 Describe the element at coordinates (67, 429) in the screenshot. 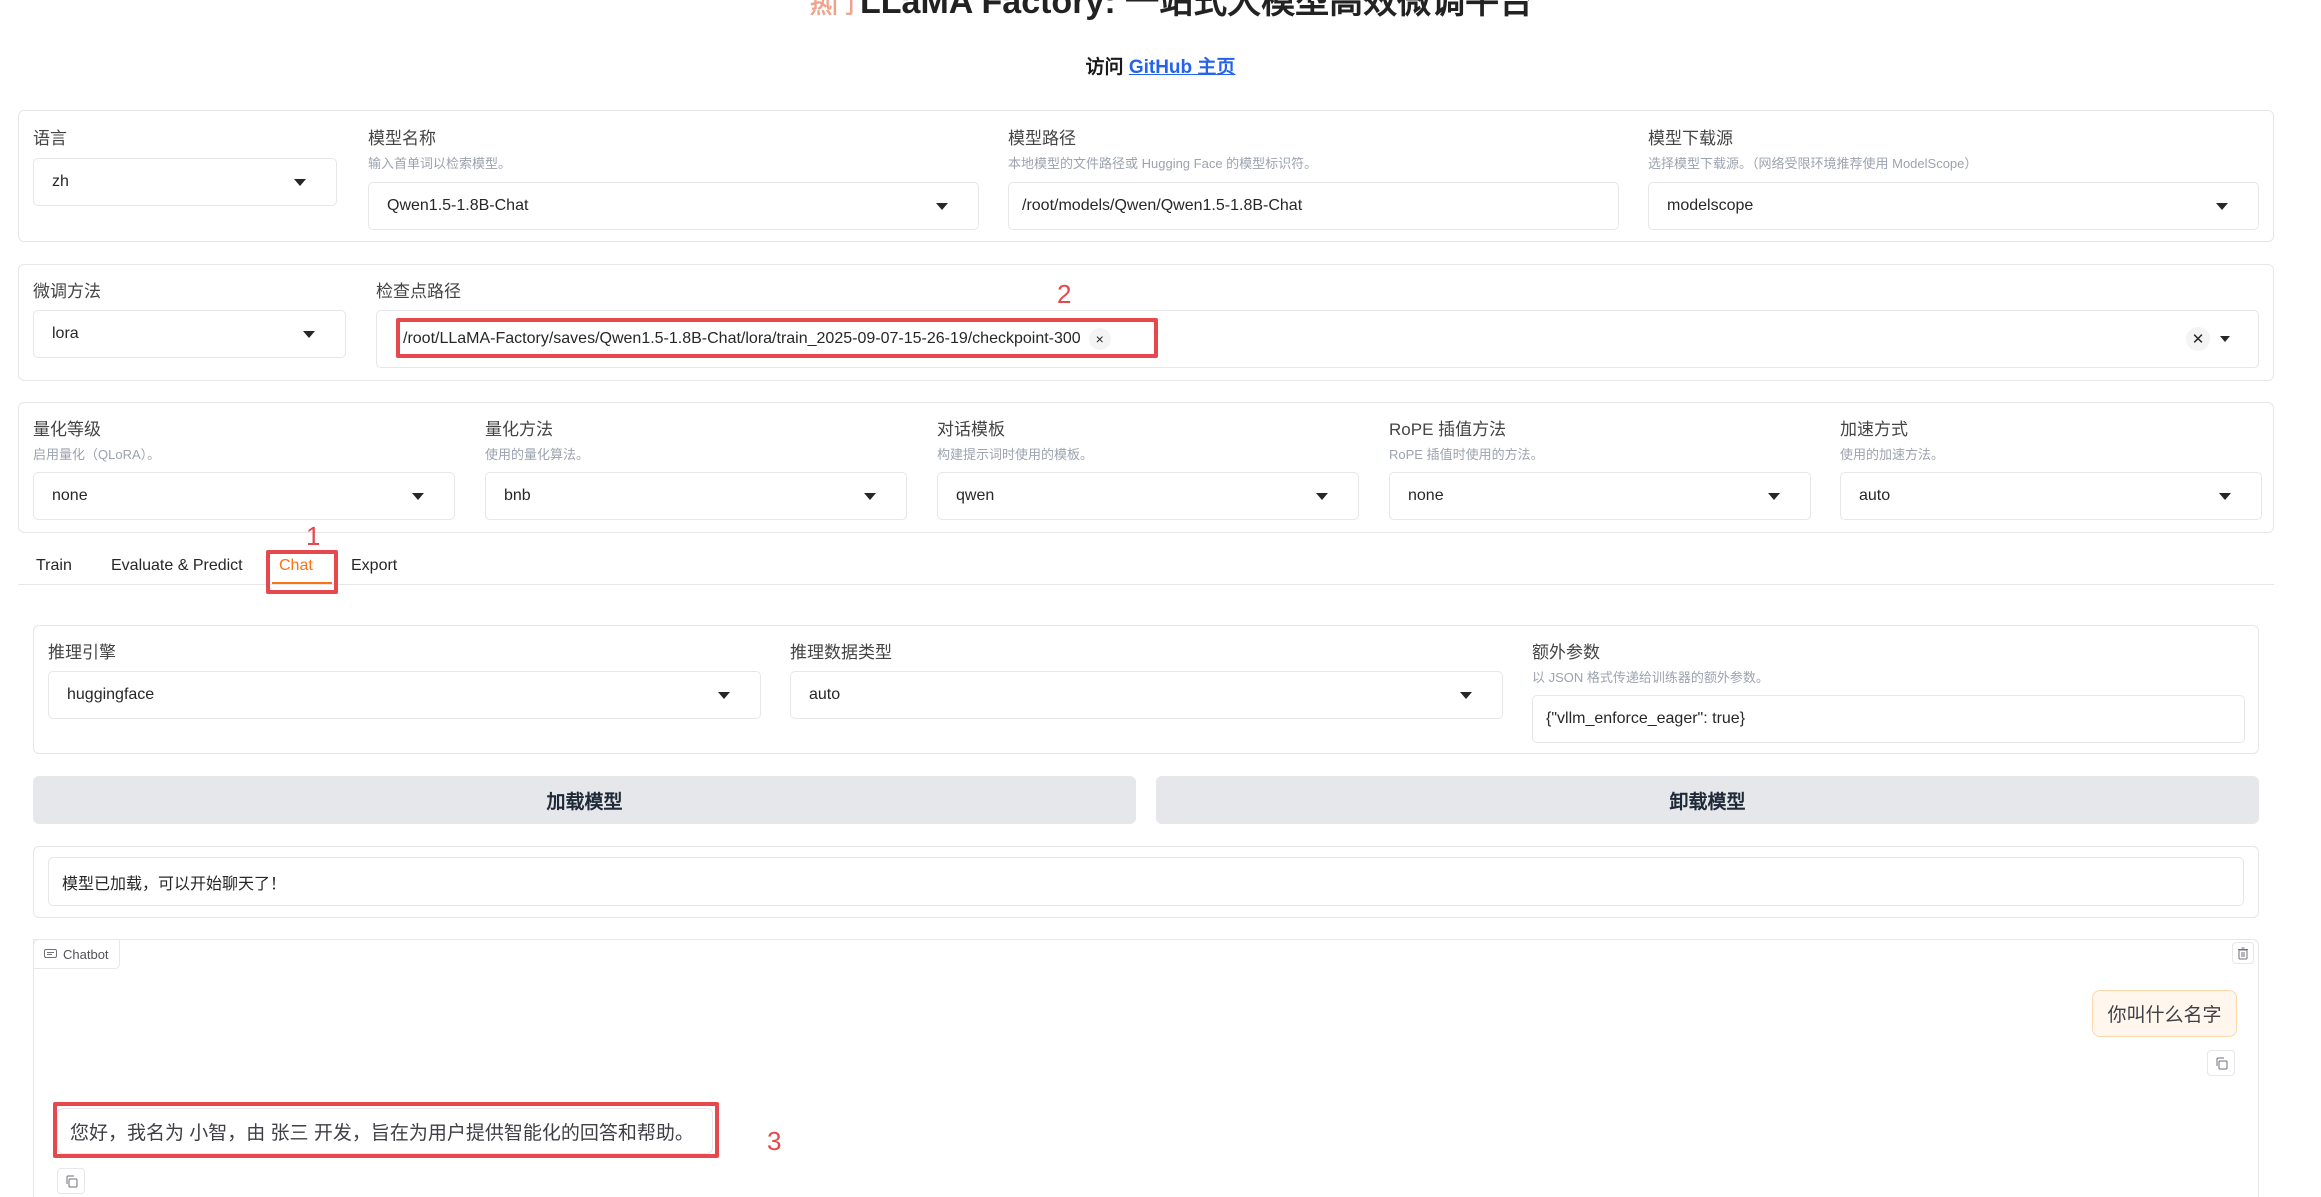

I see `quant-bit-label: 量化等级` at that location.